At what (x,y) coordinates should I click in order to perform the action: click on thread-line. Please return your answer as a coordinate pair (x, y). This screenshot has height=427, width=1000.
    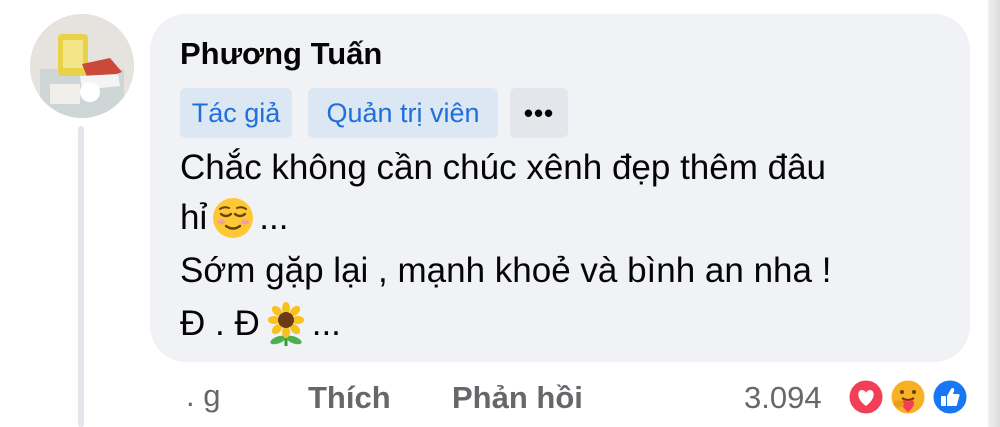
    Looking at the image, I should click on (81, 276).